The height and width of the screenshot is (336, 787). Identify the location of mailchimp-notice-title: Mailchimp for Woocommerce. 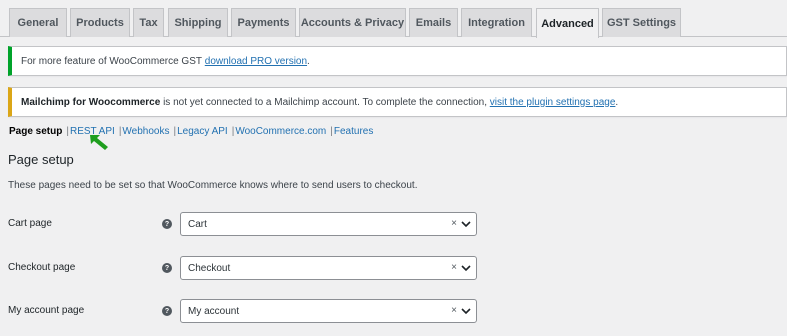
(91, 102).